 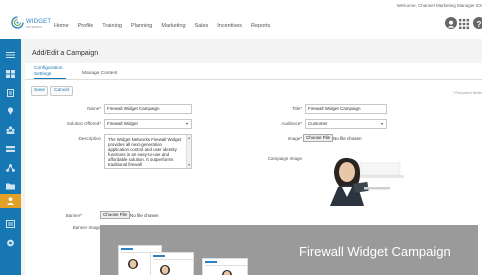 I want to click on nav-sales: Sales, so click(x=202, y=26).